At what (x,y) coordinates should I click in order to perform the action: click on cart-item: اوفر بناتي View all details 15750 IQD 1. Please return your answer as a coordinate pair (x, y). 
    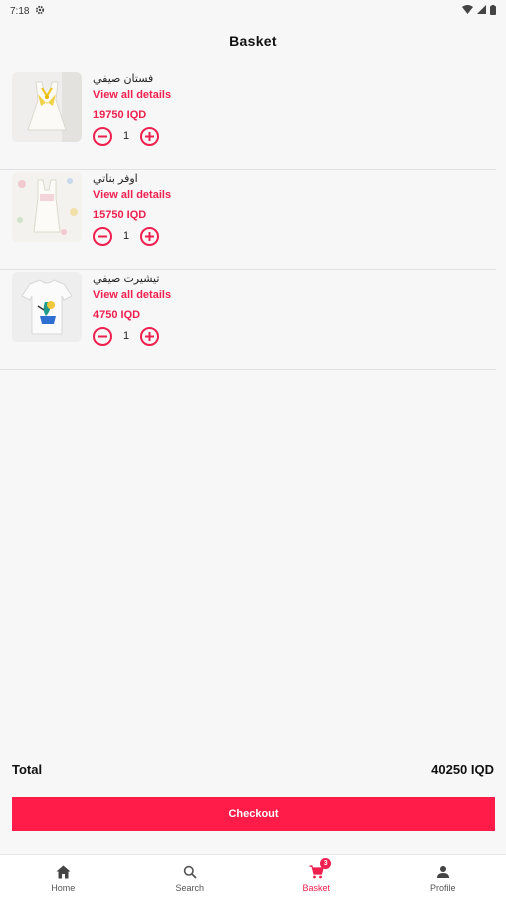
    Looking at the image, I should click on (248, 220).